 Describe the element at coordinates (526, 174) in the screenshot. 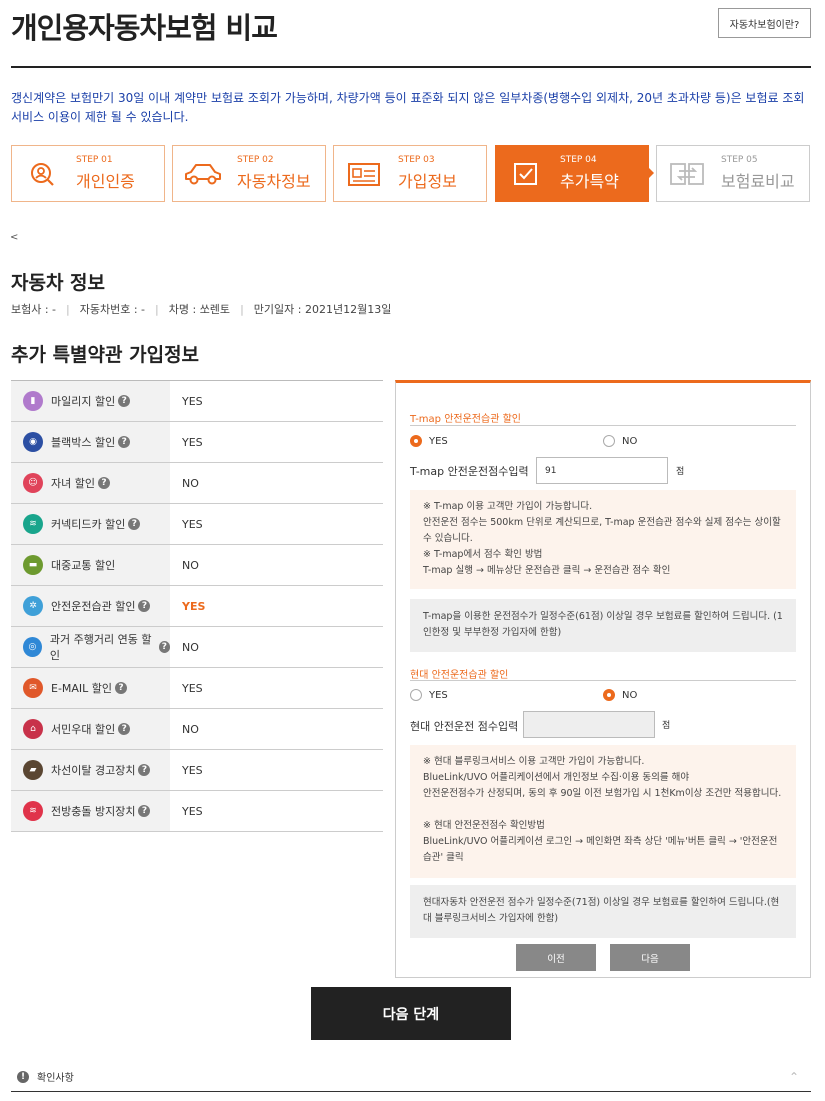

I see `checkbox-icon` at that location.